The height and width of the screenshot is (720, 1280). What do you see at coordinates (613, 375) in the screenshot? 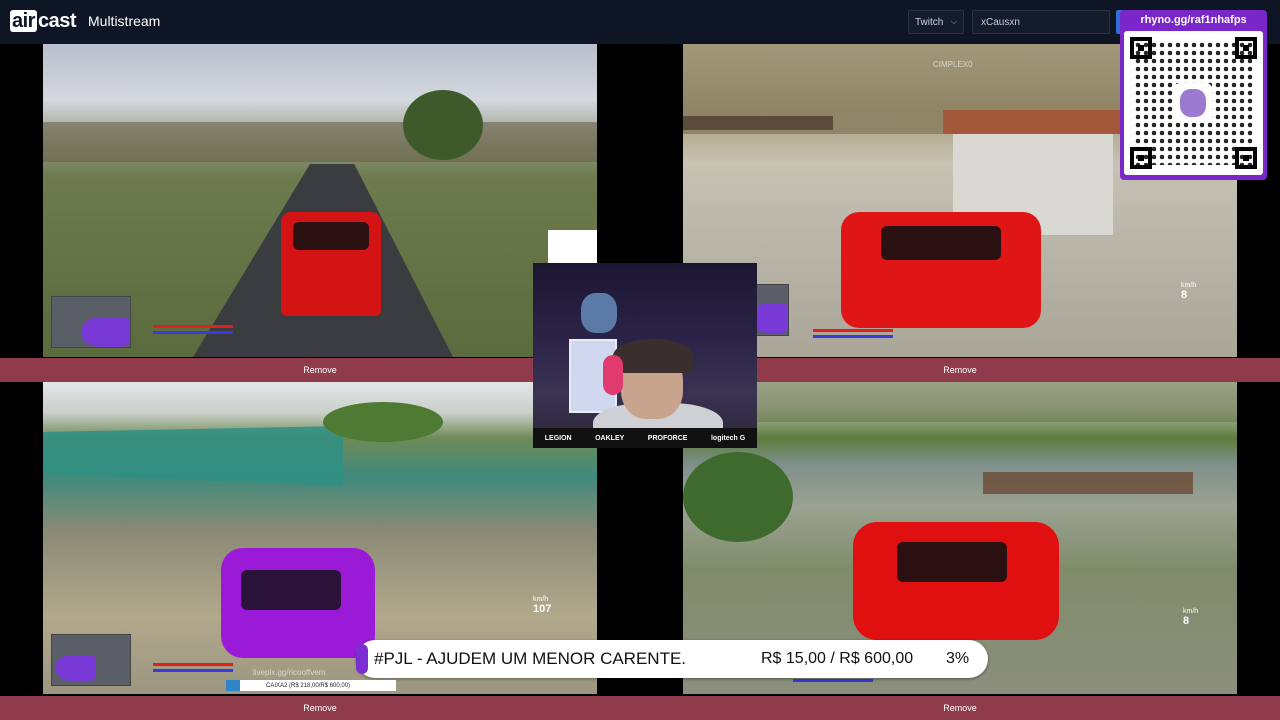
I see `headphones` at bounding box center [613, 375].